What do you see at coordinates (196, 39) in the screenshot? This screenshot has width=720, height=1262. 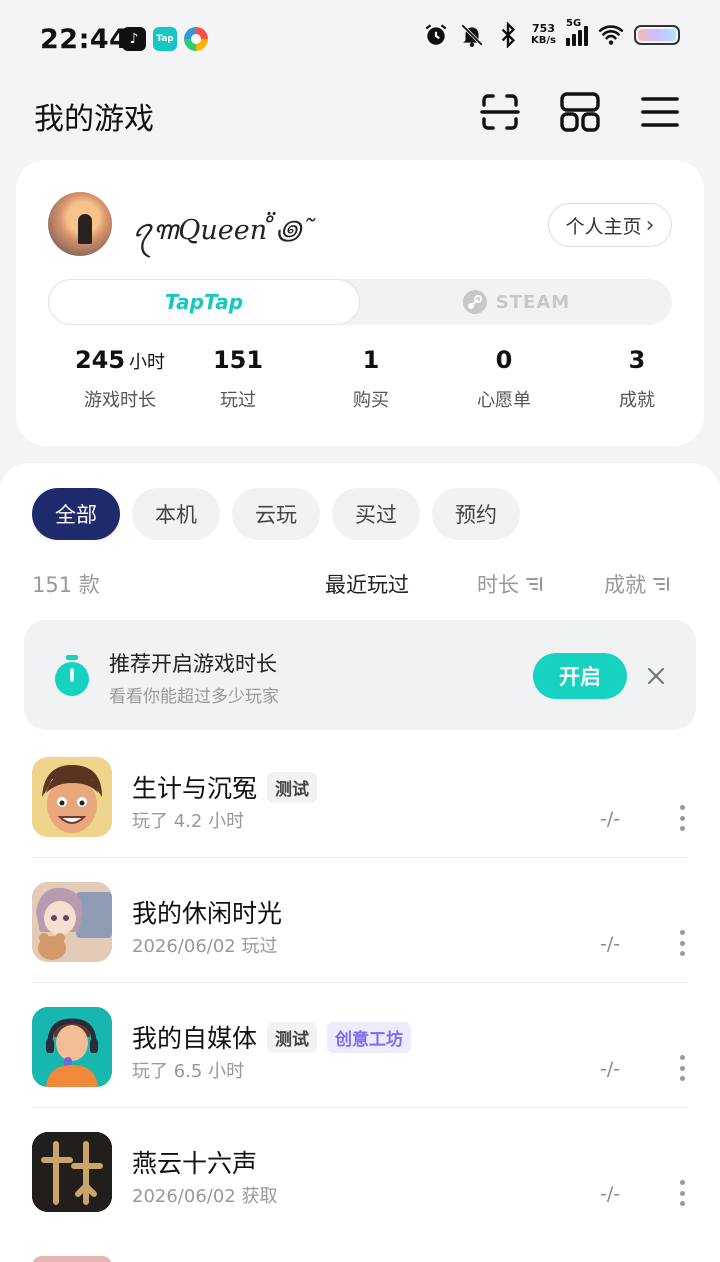 I see `color-app-icon` at bounding box center [196, 39].